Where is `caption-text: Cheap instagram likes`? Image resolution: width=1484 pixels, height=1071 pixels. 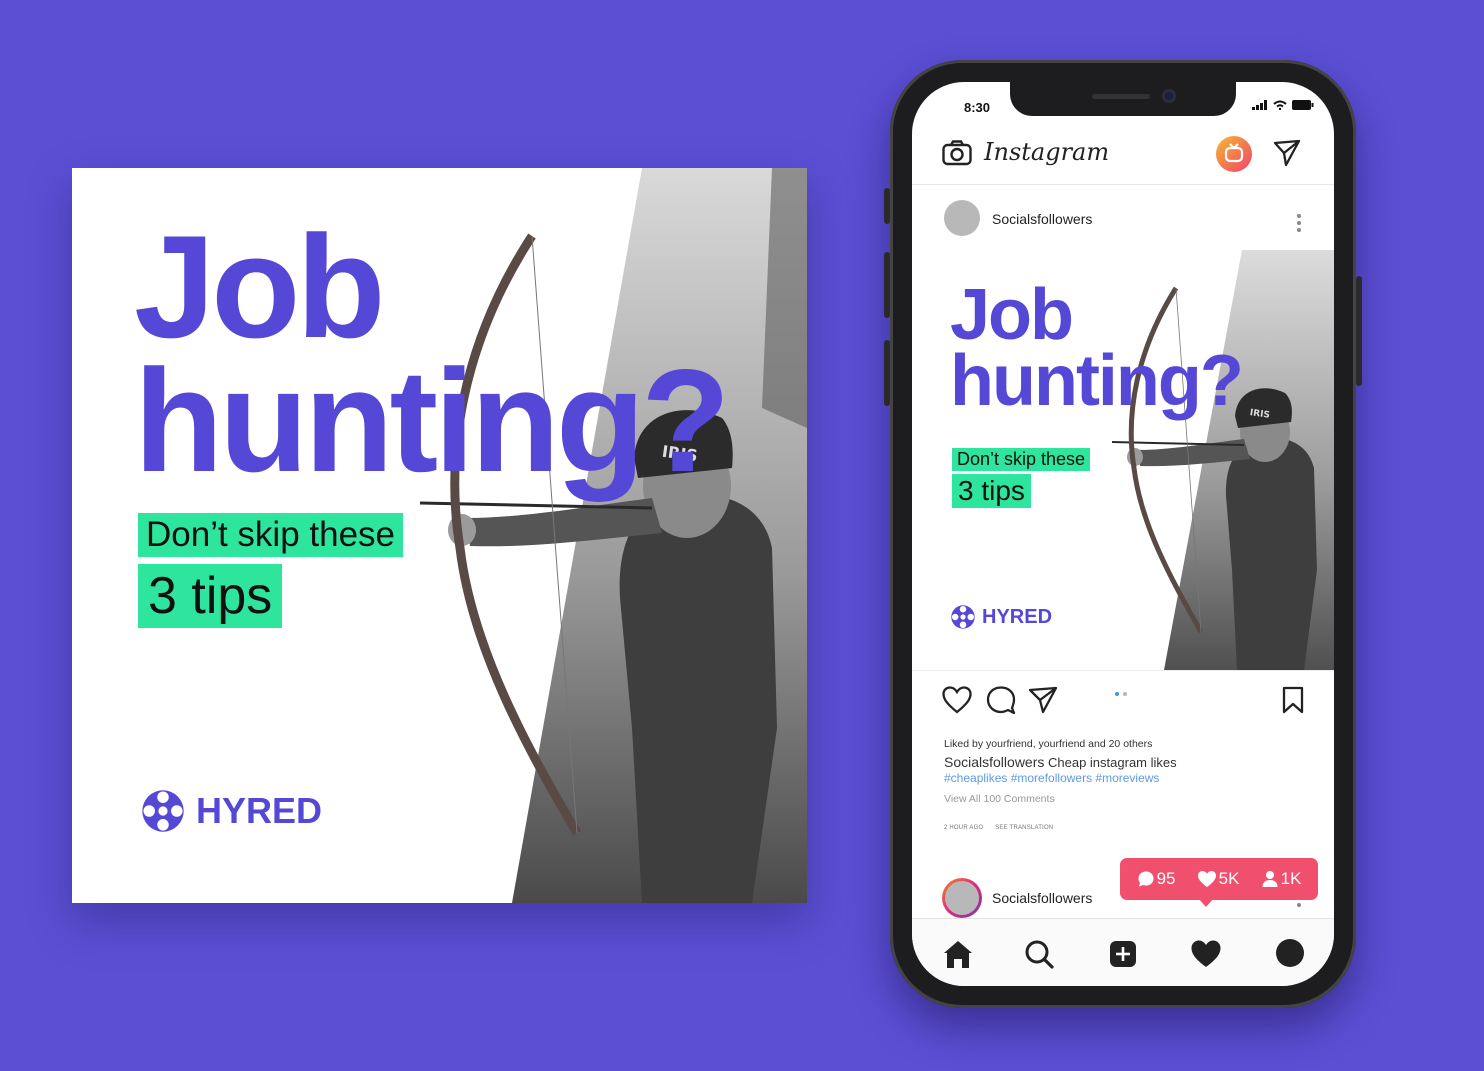
caption-text: Cheap instagram likes is located at coordinates (1112, 762).